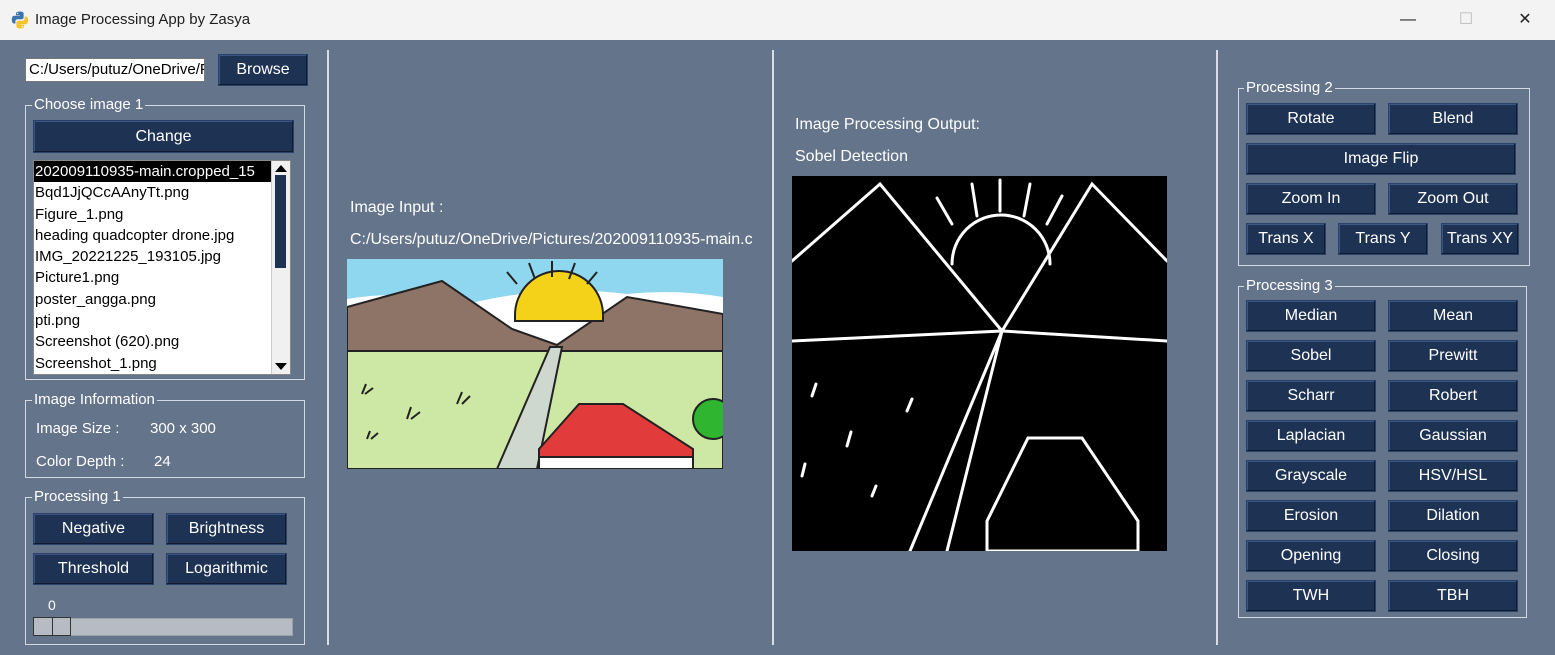 The width and height of the screenshot is (1555, 655). Describe the element at coordinates (1311, 356) in the screenshot. I see `sobel-button: Sobel` at that location.